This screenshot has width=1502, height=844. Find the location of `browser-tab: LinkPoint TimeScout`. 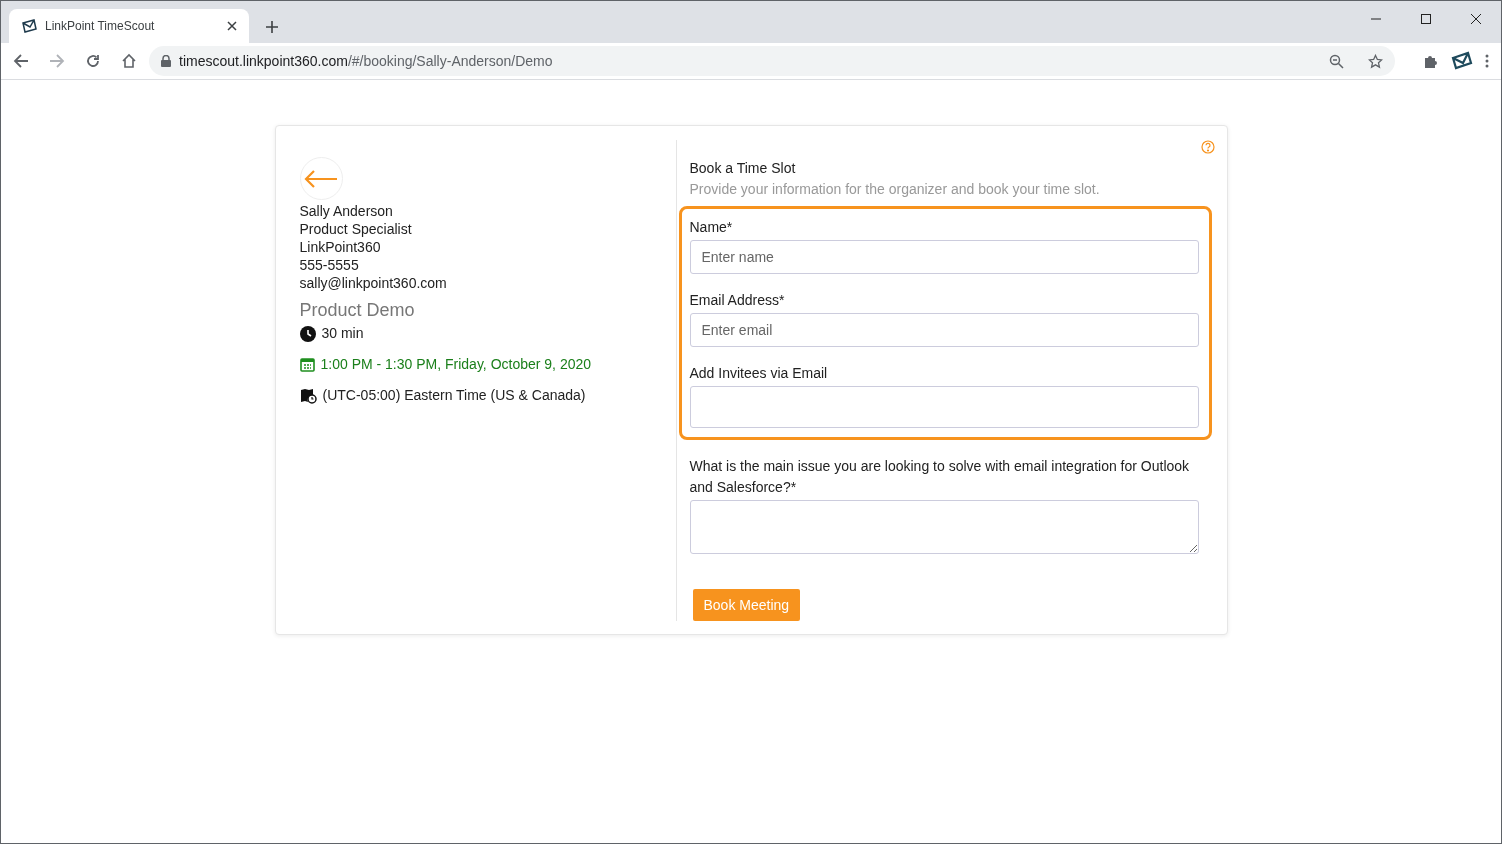

browser-tab: LinkPoint TimeScout is located at coordinates (129, 26).